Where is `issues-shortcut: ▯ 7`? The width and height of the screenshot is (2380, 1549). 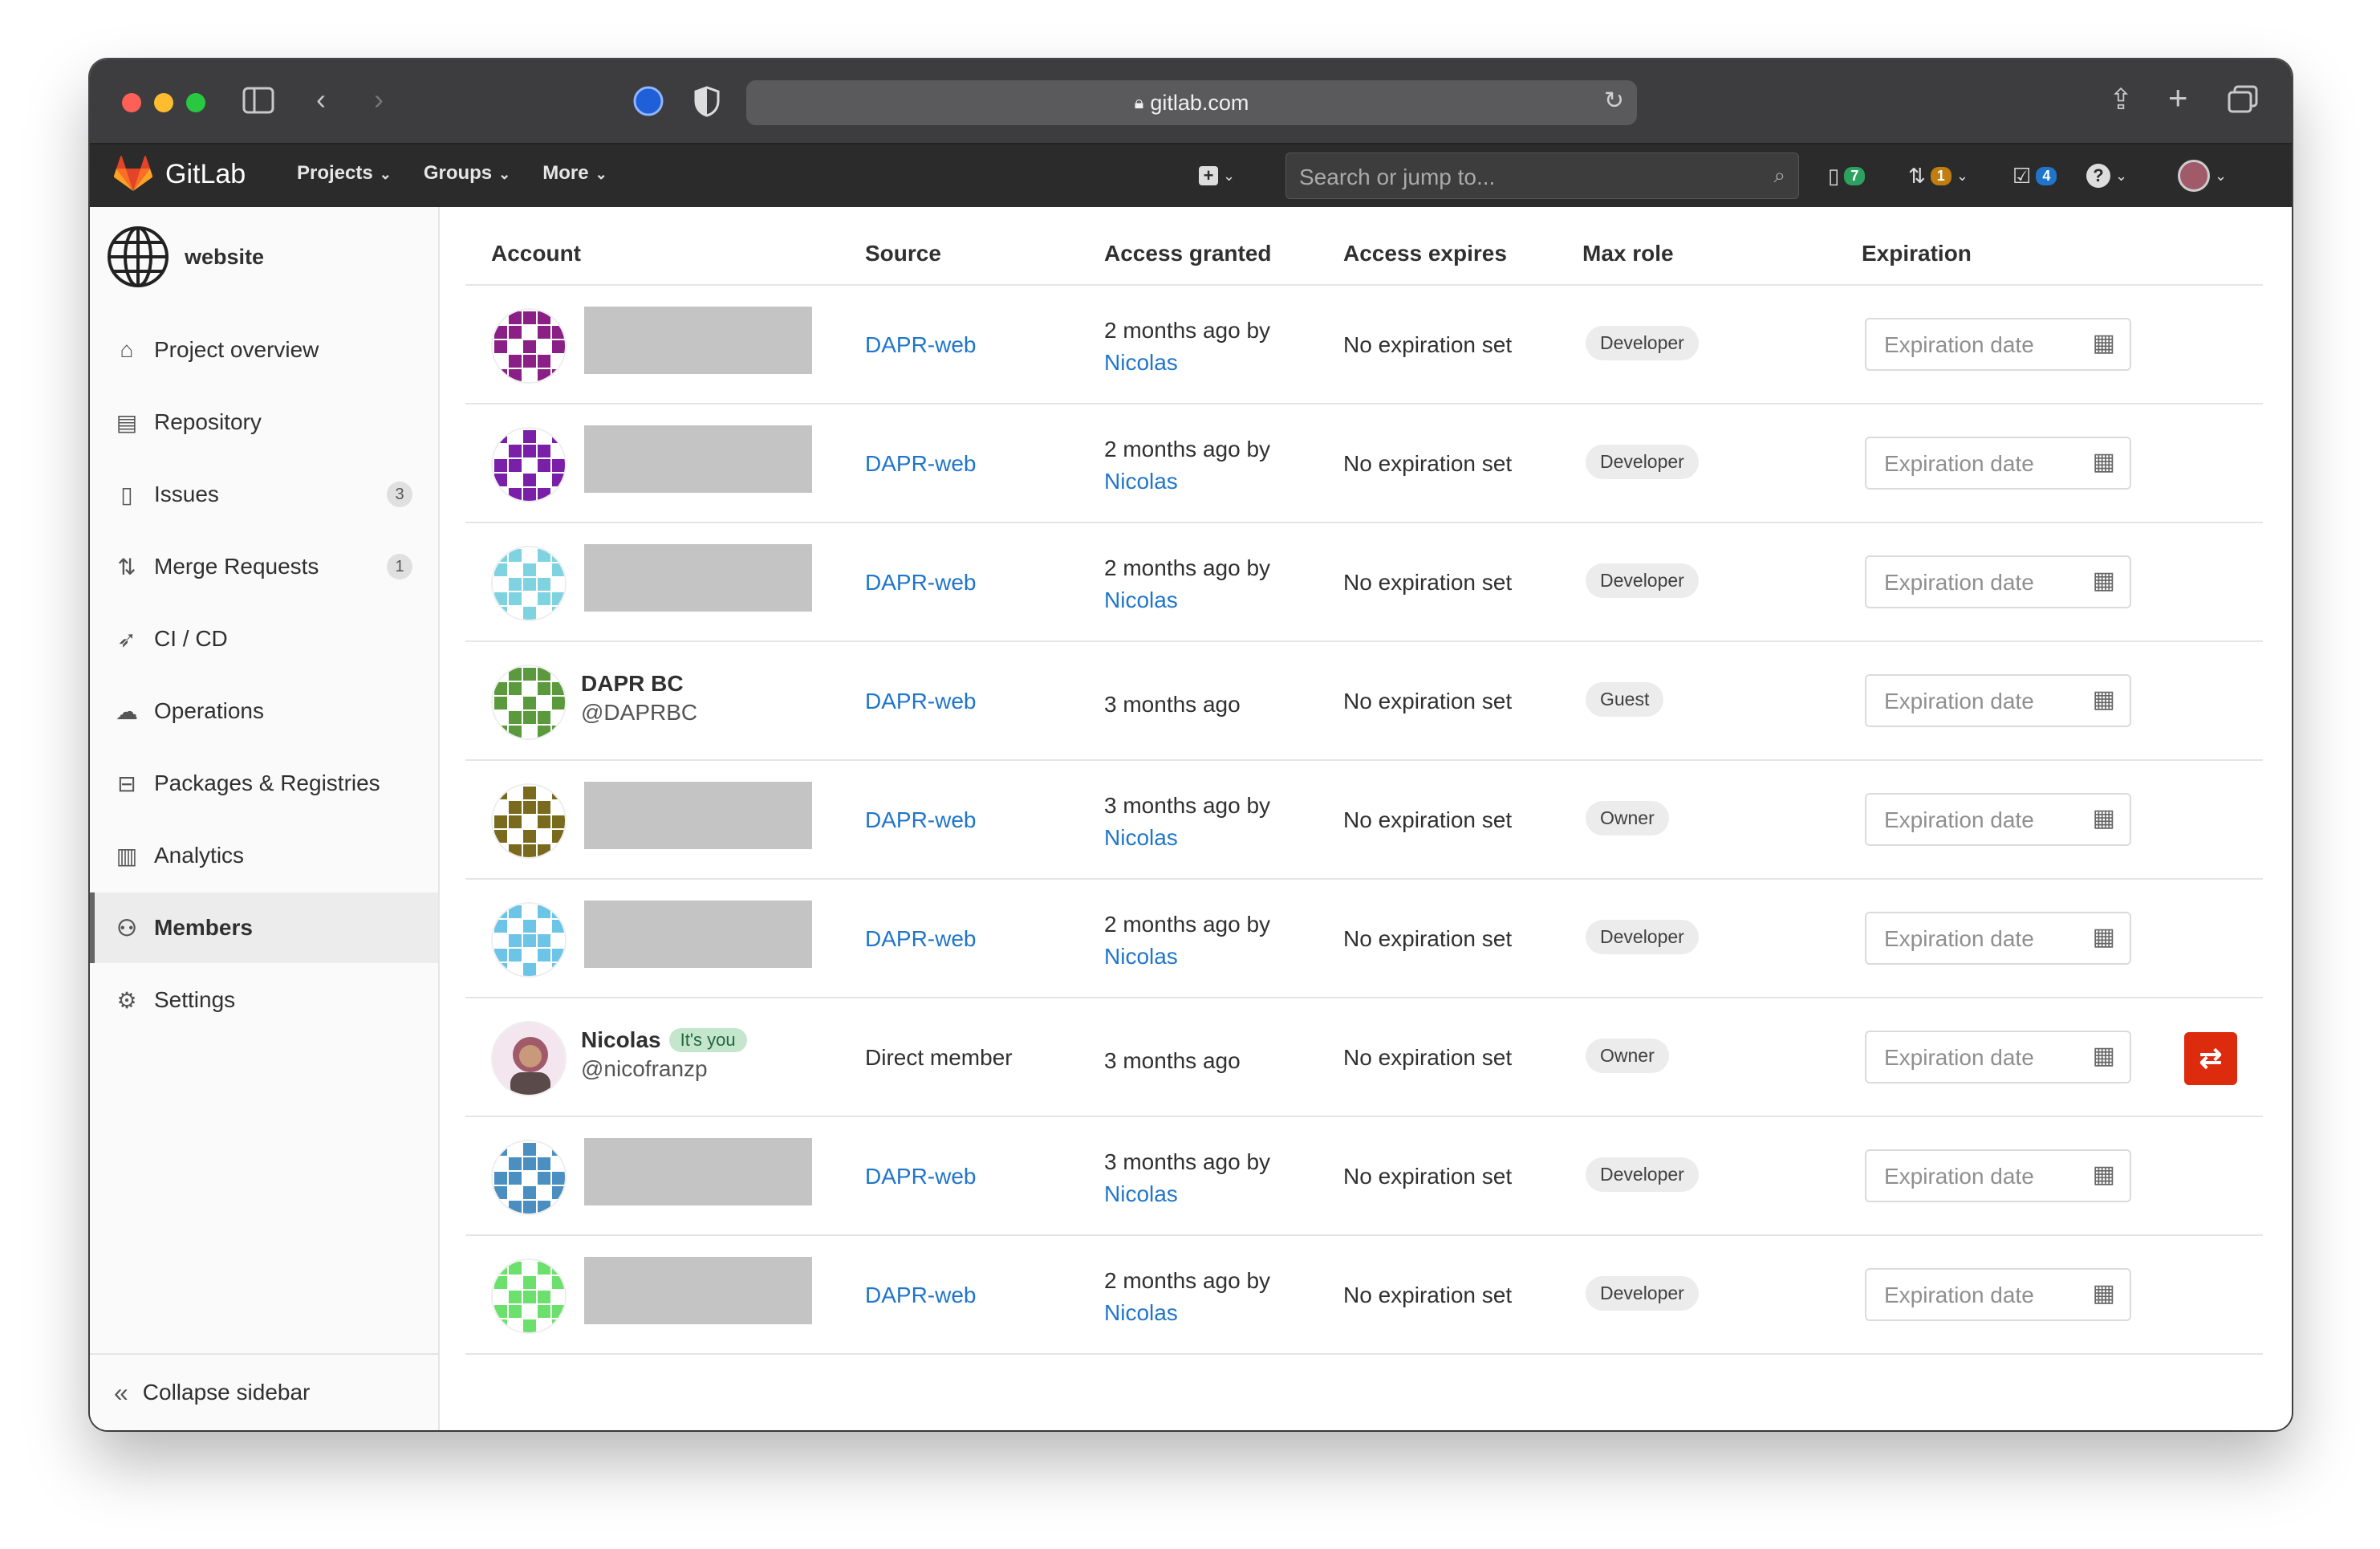
issues-shortcut: ▯ 7 is located at coordinates (1847, 176).